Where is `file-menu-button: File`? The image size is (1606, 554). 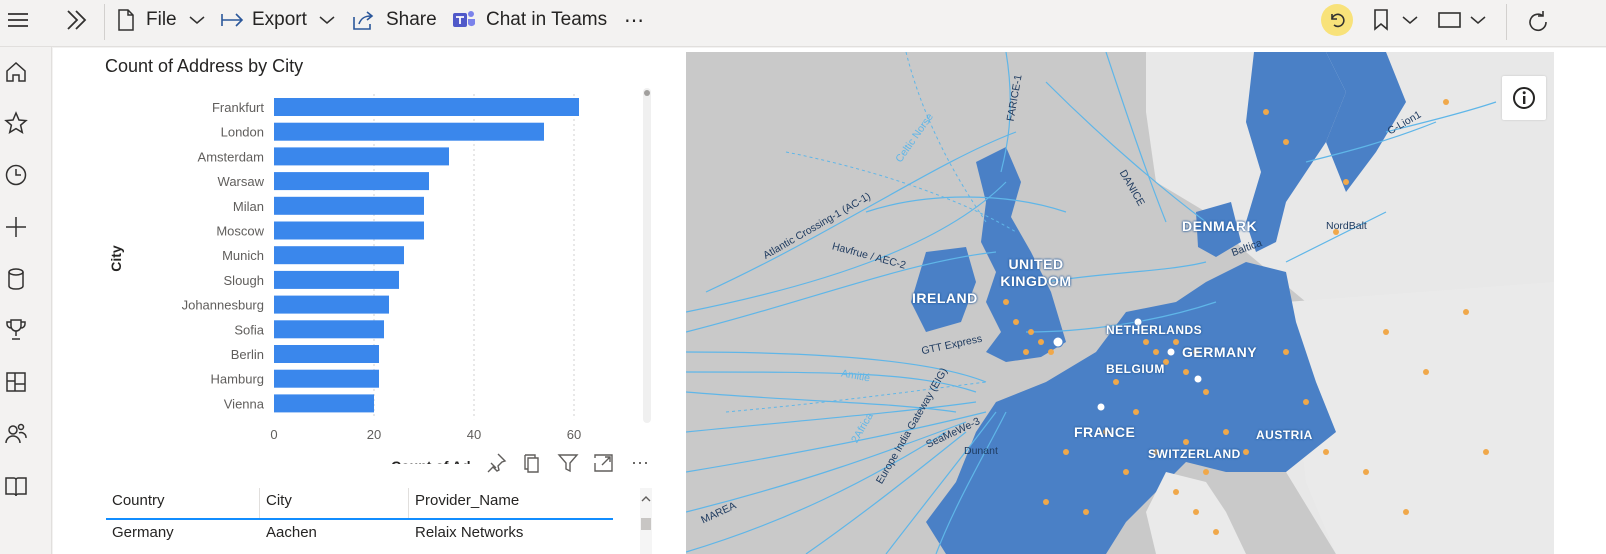 file-menu-button: File is located at coordinates (160, 20).